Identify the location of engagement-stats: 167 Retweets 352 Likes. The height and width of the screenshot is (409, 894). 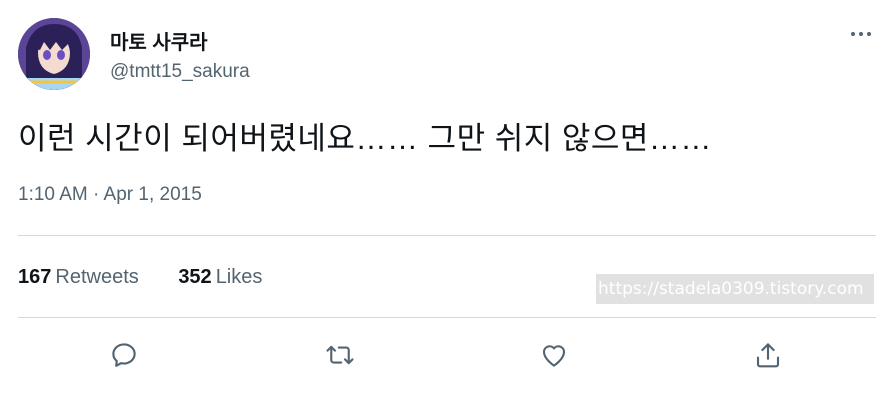
(157, 277).